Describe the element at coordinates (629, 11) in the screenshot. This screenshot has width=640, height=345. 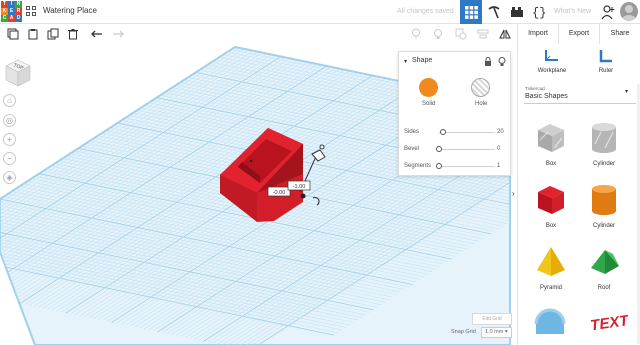
I see `user-avatar` at that location.